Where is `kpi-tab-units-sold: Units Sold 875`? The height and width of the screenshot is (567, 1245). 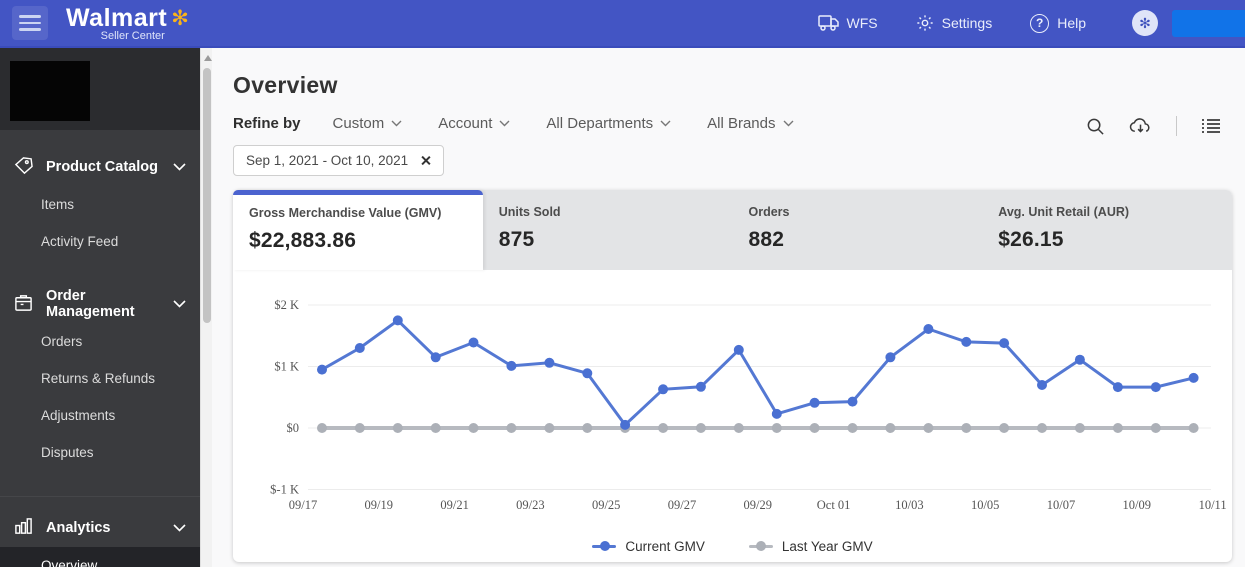 kpi-tab-units-sold: Units Sold 875 is located at coordinates (608, 230).